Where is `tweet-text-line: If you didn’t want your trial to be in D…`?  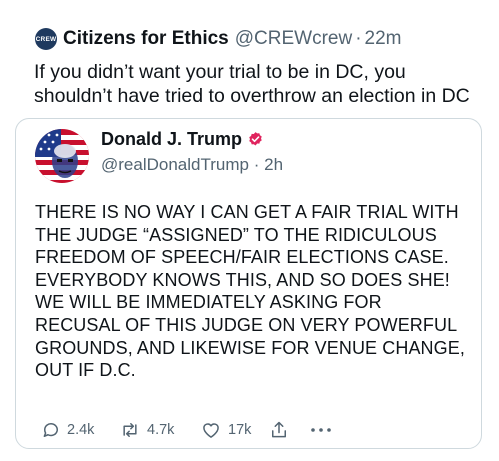
tweet-text-line: If you didn’t want your trial to be in D… is located at coordinates (220, 72).